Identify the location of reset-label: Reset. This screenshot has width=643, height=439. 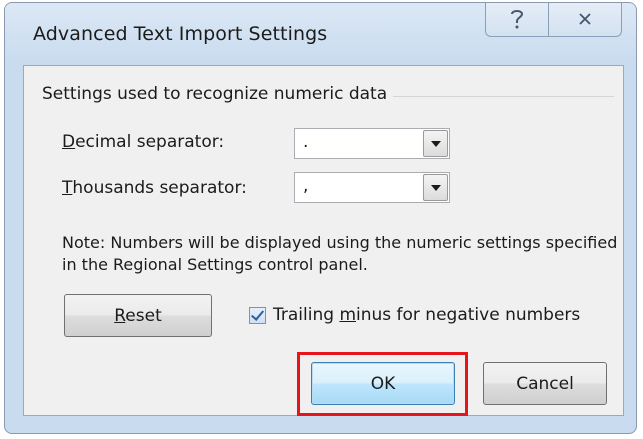
(138, 316).